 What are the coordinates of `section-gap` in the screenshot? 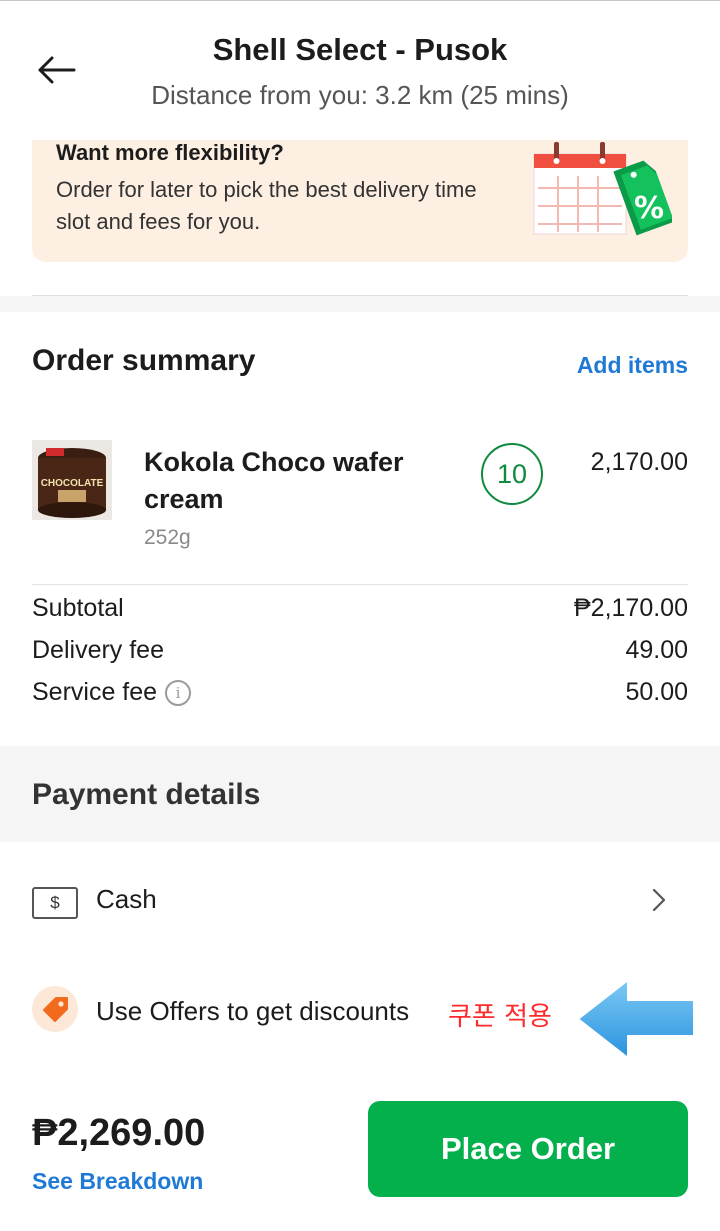 It's located at (360, 304).